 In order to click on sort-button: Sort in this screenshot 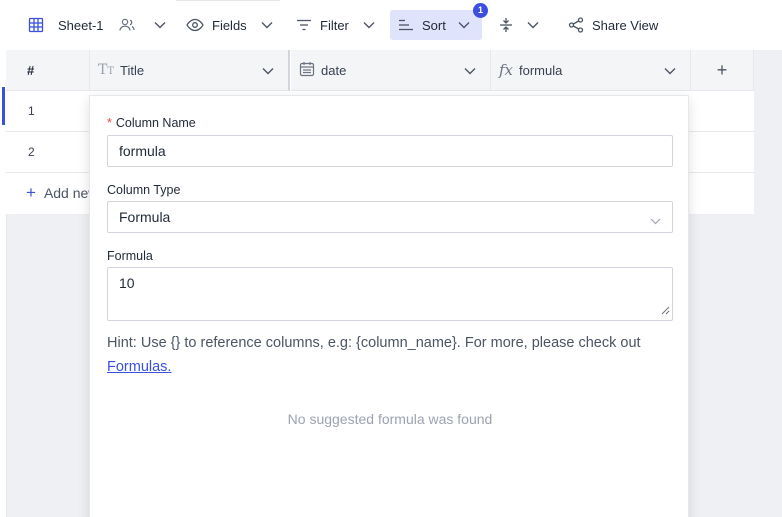, I will do `click(436, 25)`.